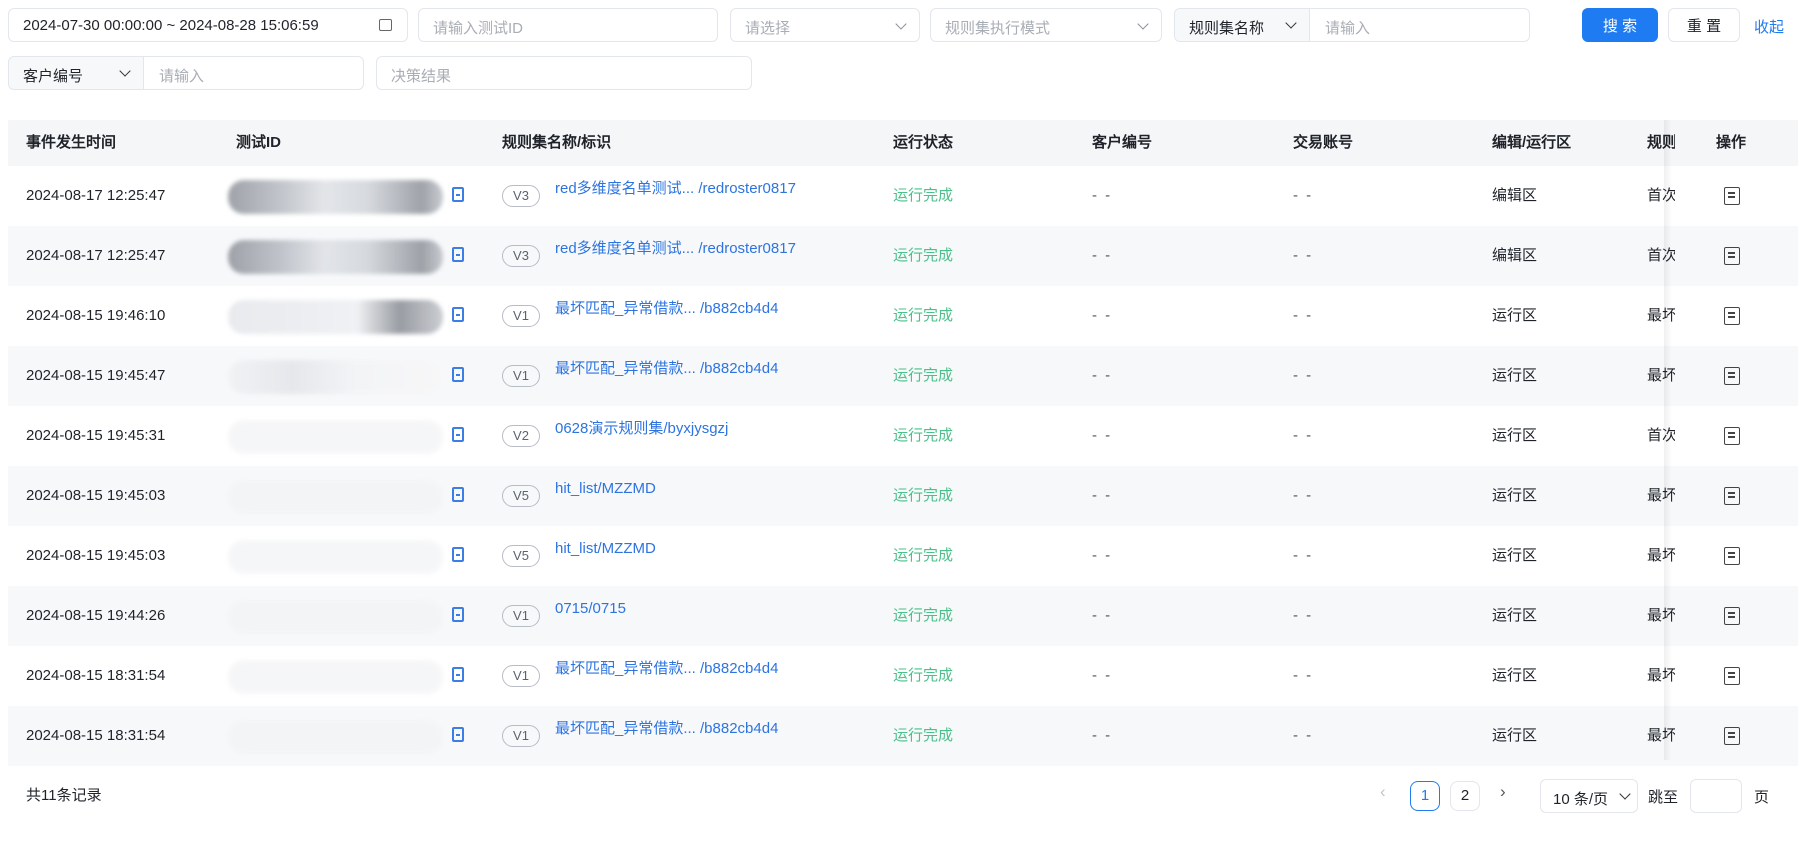  What do you see at coordinates (1503, 792) in the screenshot?
I see `chevron-right-icon: ›` at bounding box center [1503, 792].